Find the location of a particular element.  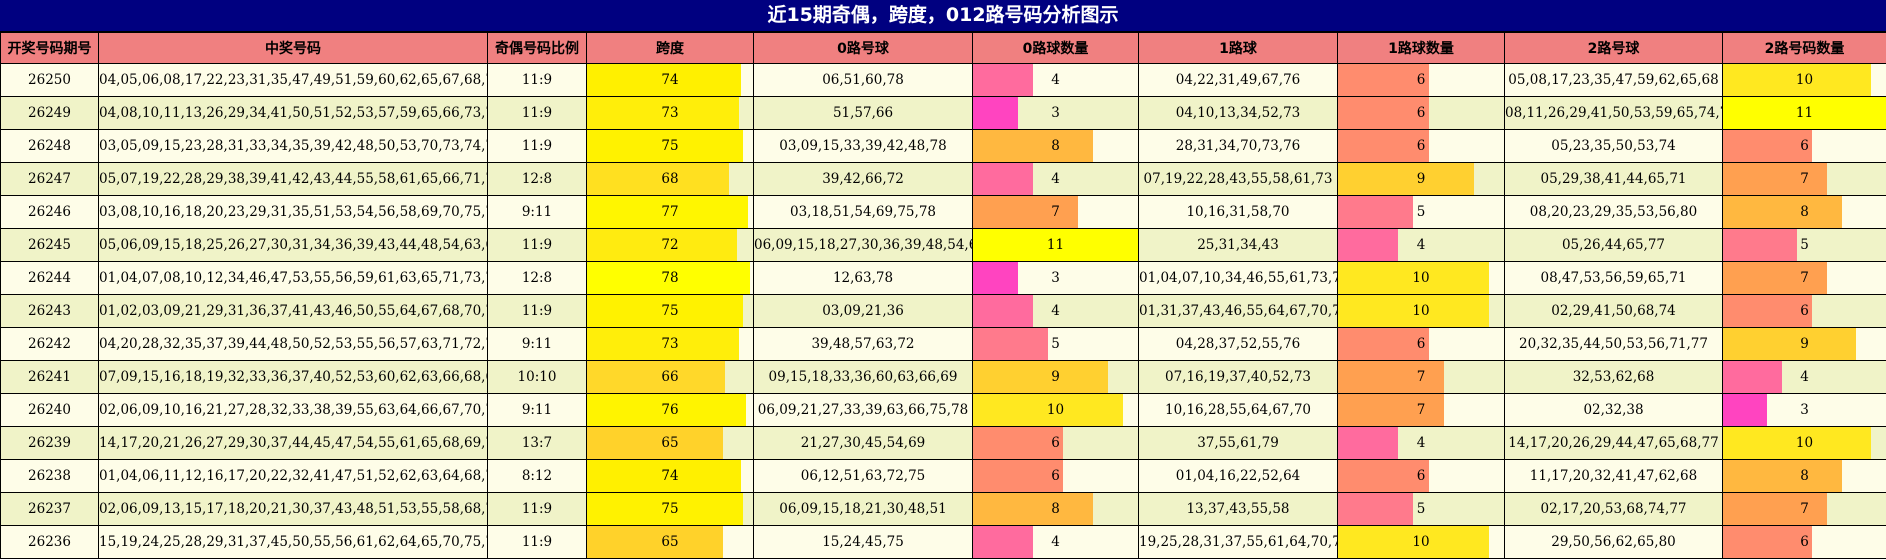

route0-numbers-cell: 21,27,30,45,54,69 is located at coordinates (863, 443).